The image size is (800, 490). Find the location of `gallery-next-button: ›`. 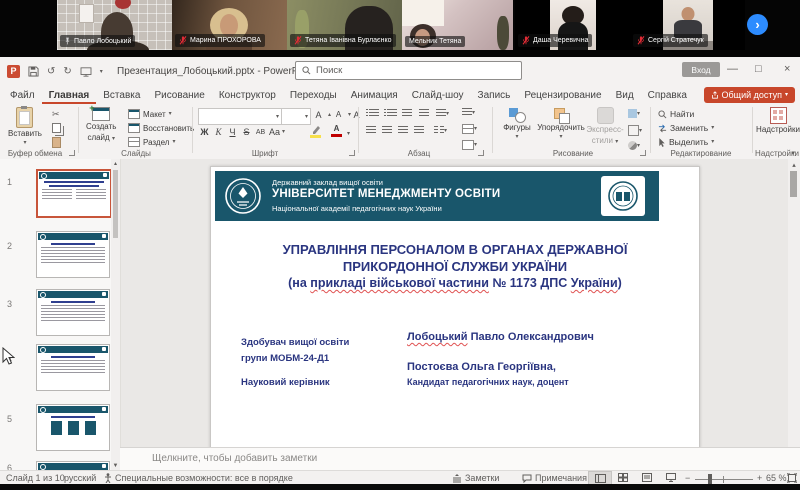

gallery-next-button: › is located at coordinates (757, 24).